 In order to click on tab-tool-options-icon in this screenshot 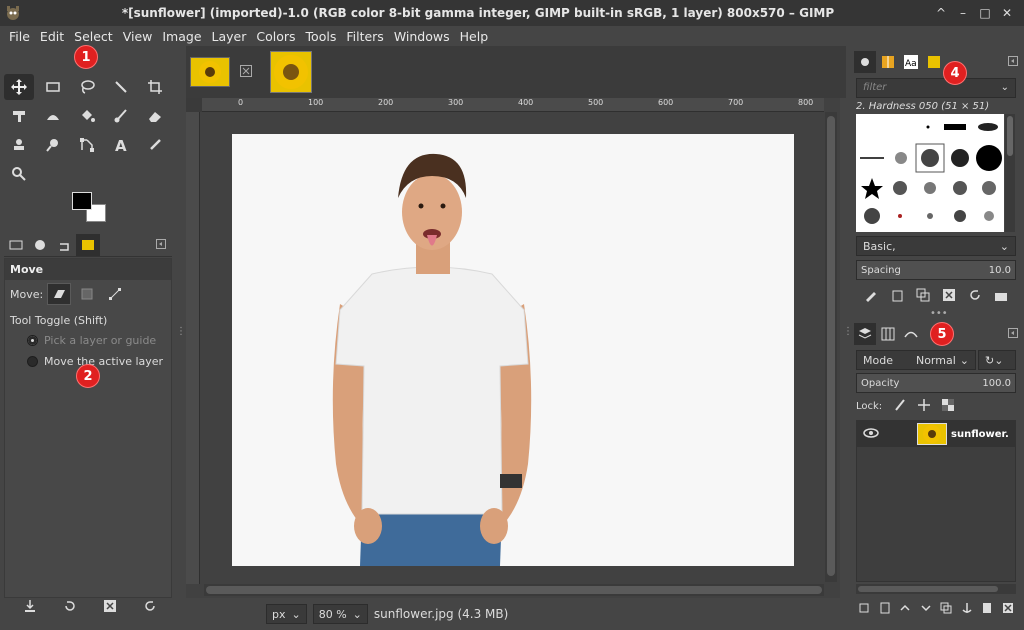, I will do `click(16, 245)`.